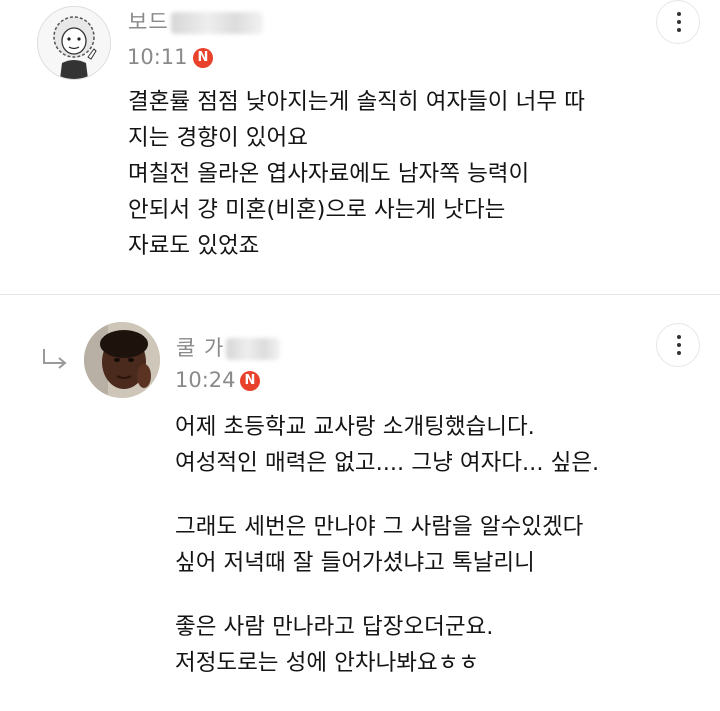  Describe the element at coordinates (205, 380) in the screenshot. I see `timestamp: 10:24` at that location.